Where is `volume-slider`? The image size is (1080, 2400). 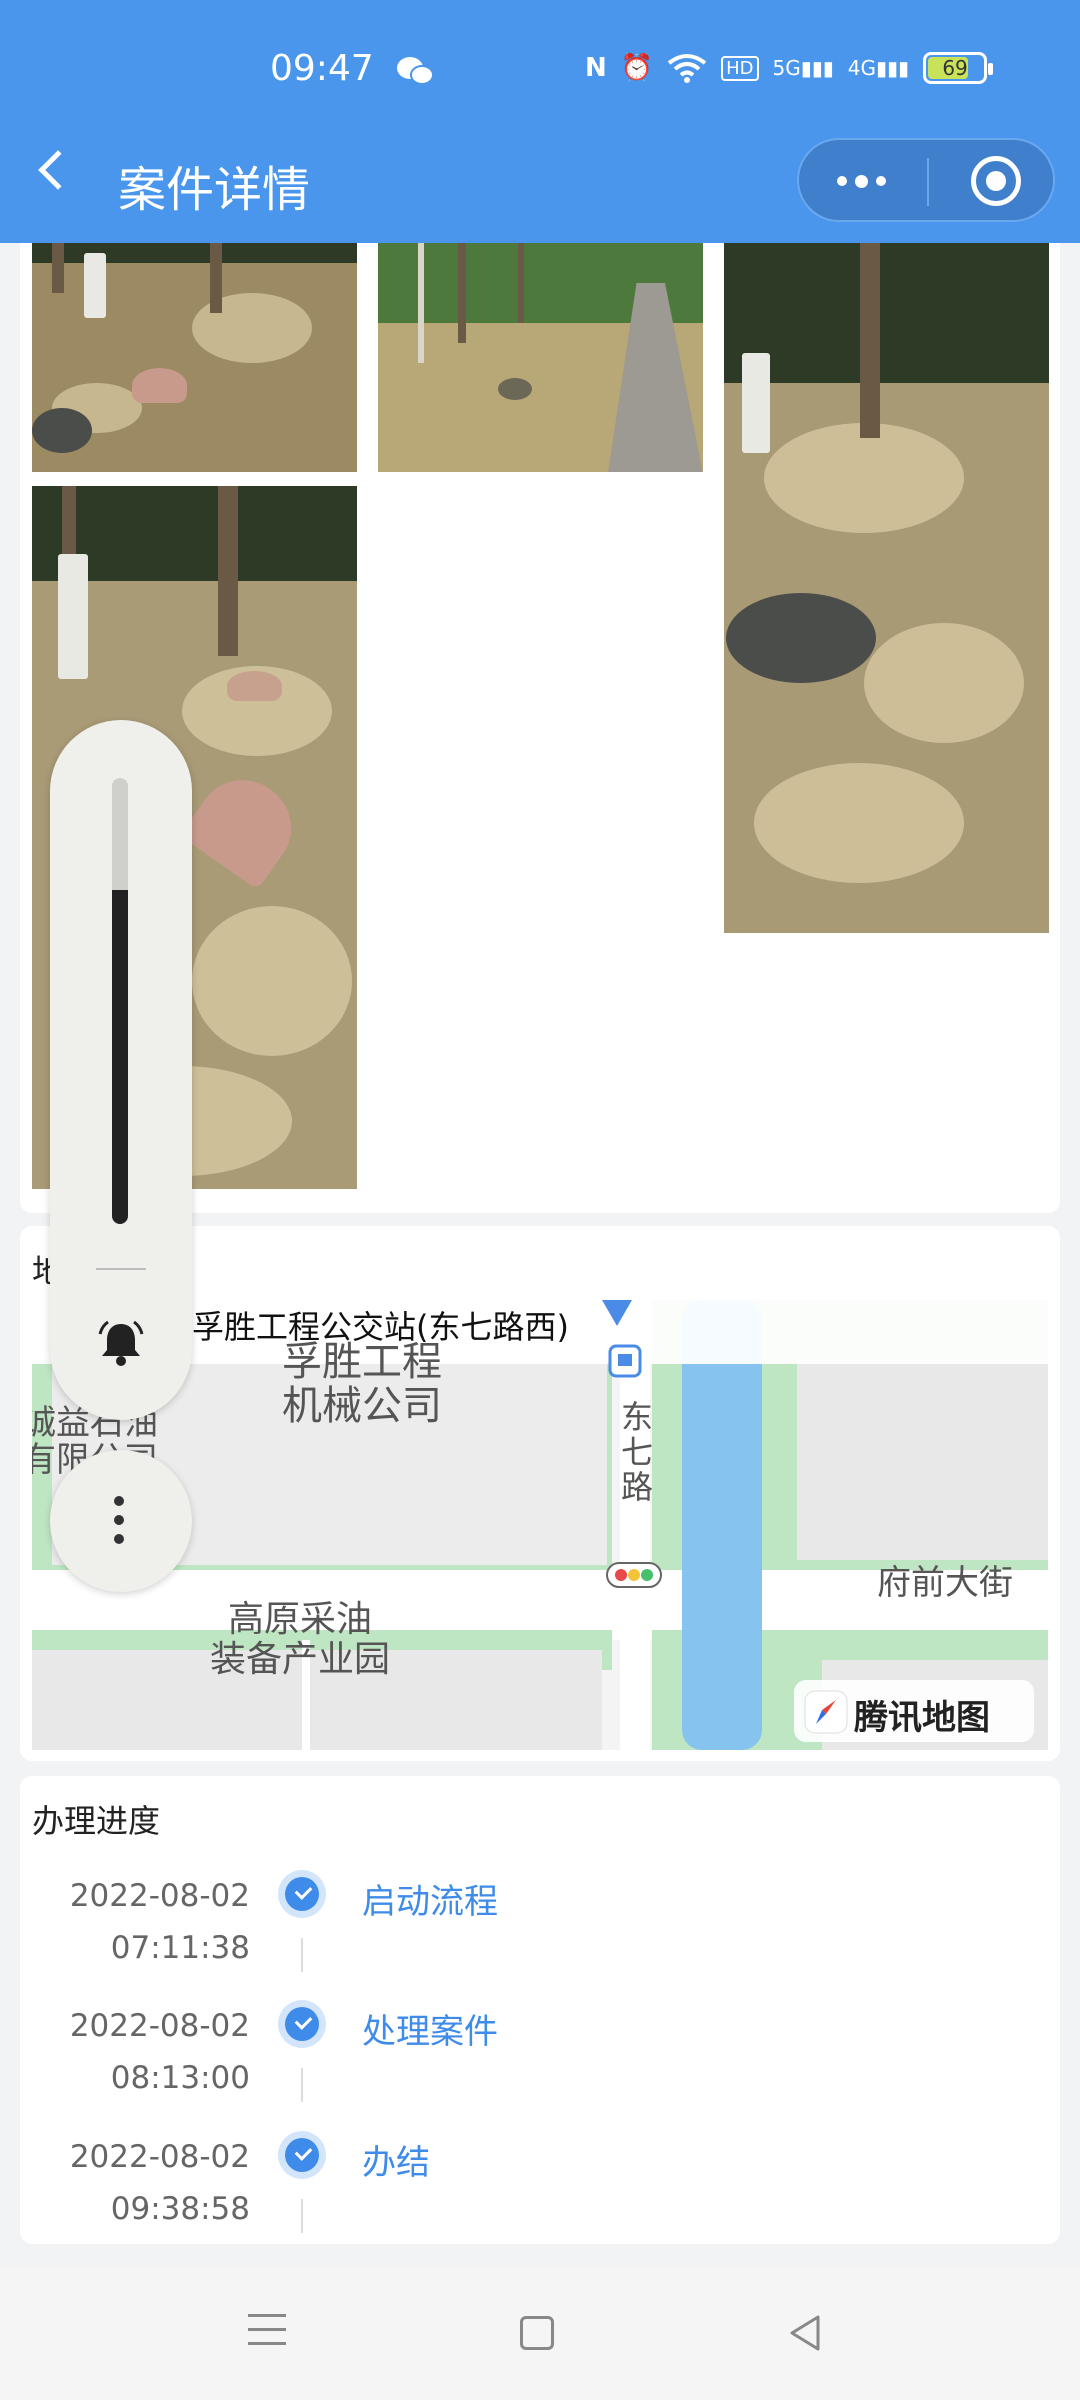 volume-slider is located at coordinates (120, 1001).